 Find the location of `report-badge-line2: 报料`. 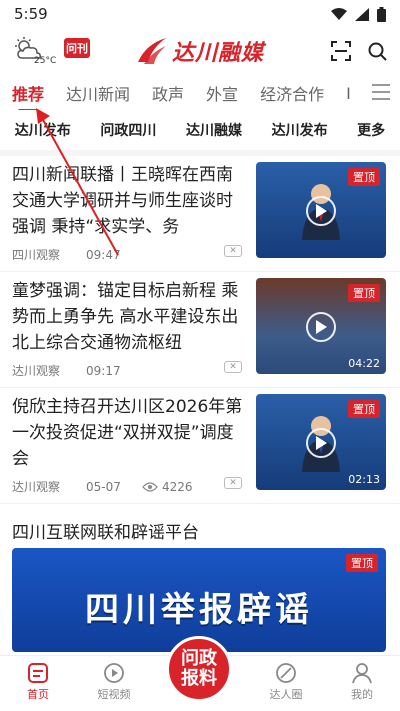

report-badge-line2: 报料 is located at coordinates (199, 678).